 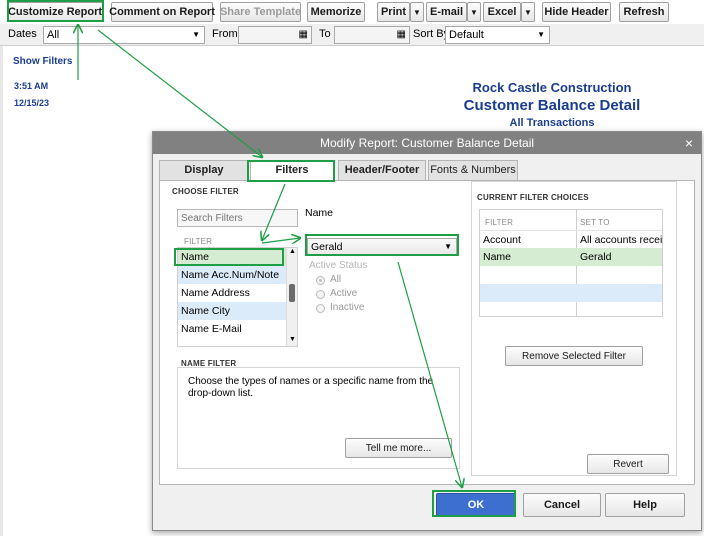 I want to click on report-time: 3:51 AM, so click(x=31, y=86).